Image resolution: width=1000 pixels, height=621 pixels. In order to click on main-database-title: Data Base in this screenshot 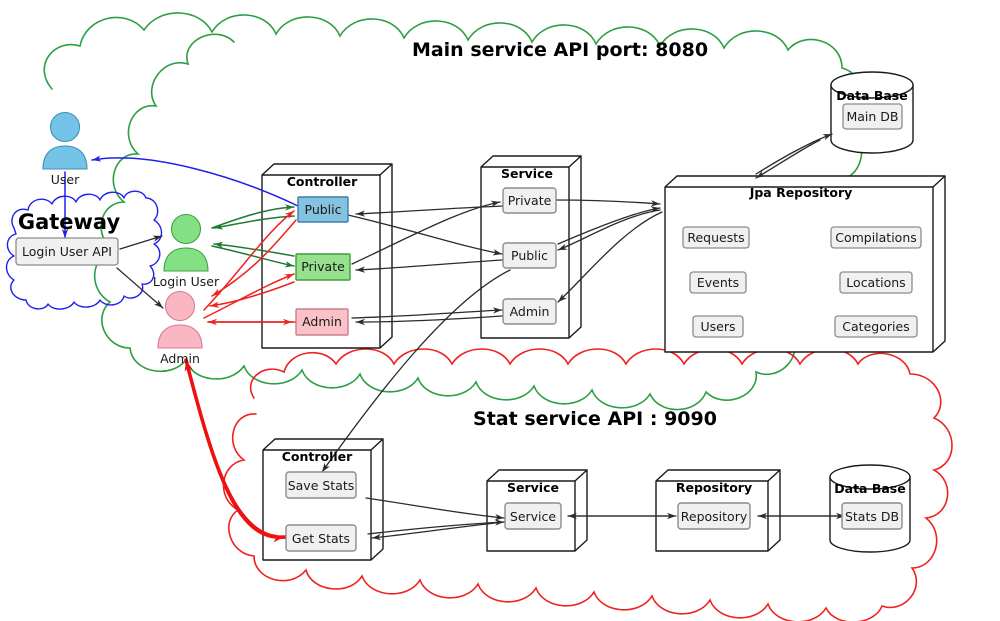, I will do `click(872, 95)`.